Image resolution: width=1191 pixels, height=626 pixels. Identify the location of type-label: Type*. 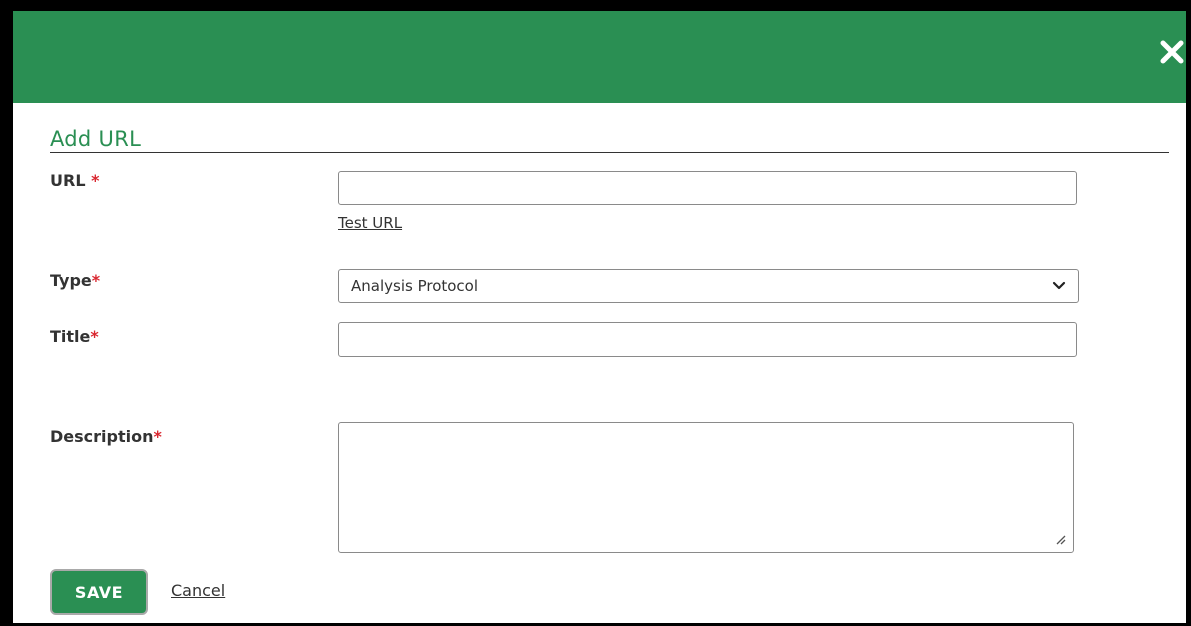
(75, 280).